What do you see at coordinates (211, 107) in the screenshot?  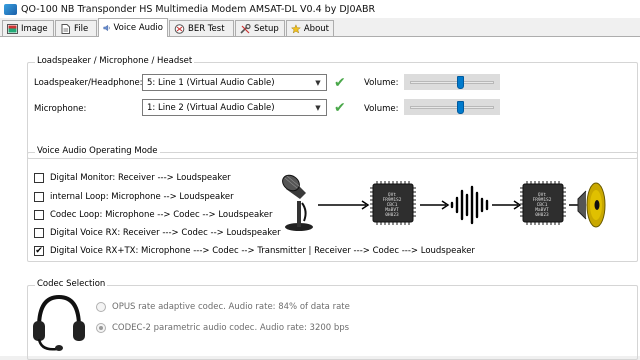 I see `microphone-device-value: 1: Line 2 (Virtual Audio Cable)` at bounding box center [211, 107].